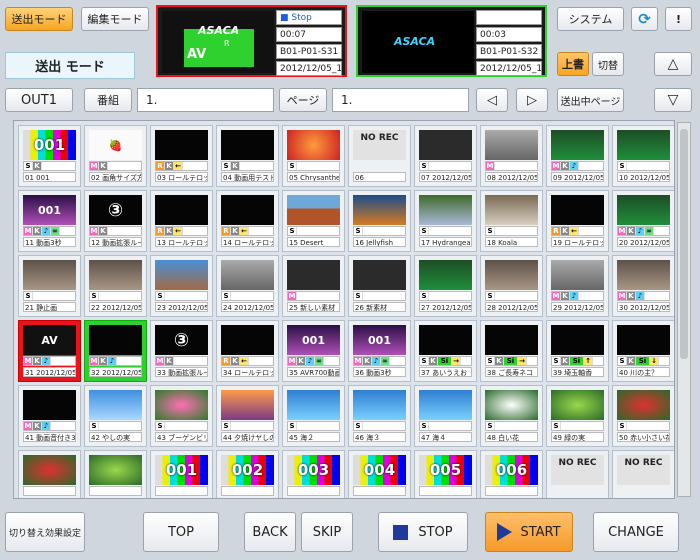 Image resolution: width=700 pixels, height=560 pixels. Describe the element at coordinates (678, 19) in the screenshot. I see `alert-button: !` at that location.